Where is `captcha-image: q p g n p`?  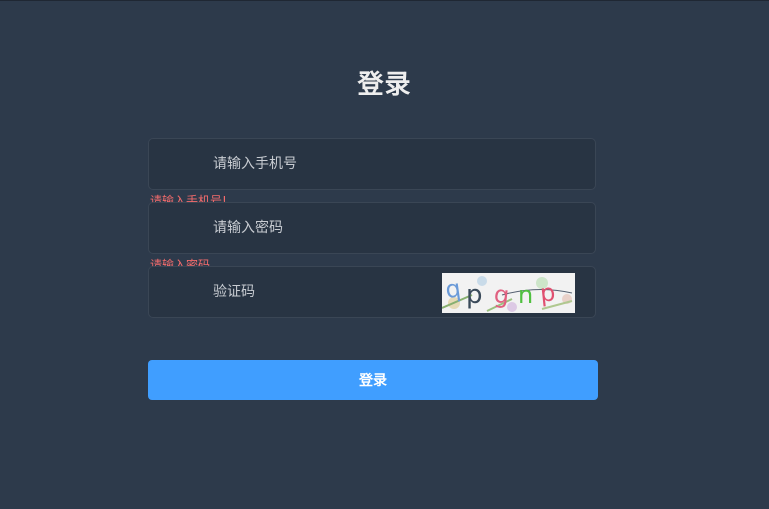 captcha-image: q p g n p is located at coordinates (508, 293).